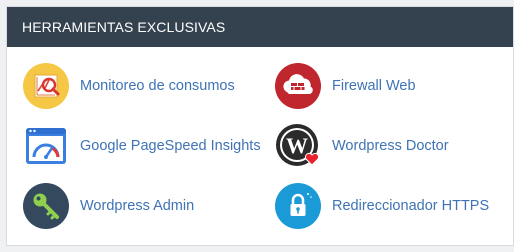 Image resolution: width=514 pixels, height=252 pixels. What do you see at coordinates (46, 146) in the screenshot?
I see `pagespeed-gauge-icon` at bounding box center [46, 146].